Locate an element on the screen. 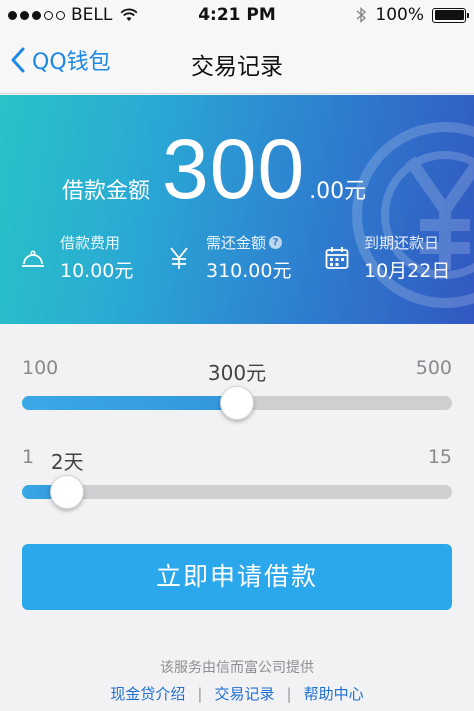  due-date-label: 到期还款日 is located at coordinates (402, 243).